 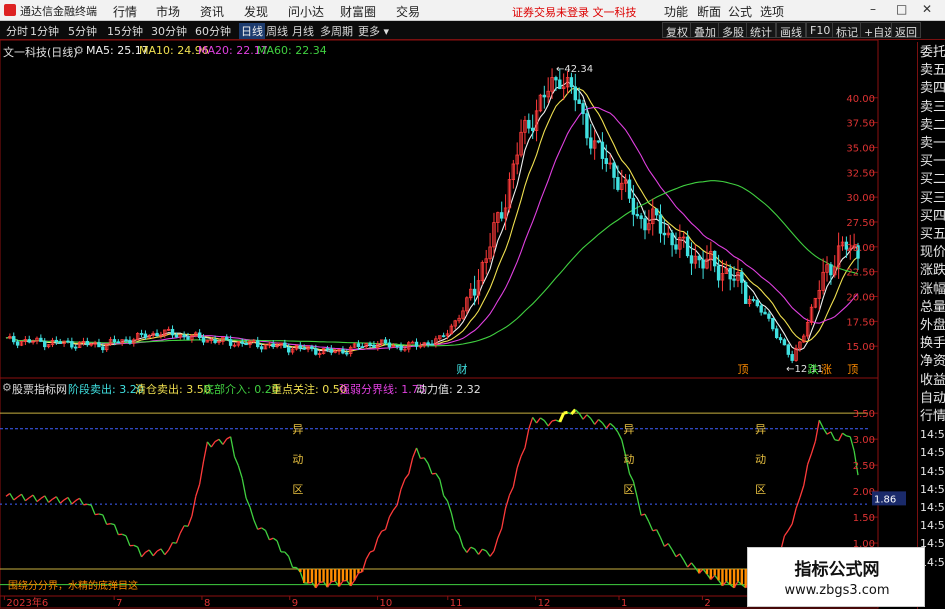 I want to click on date-label: 10, so click(x=386, y=603).